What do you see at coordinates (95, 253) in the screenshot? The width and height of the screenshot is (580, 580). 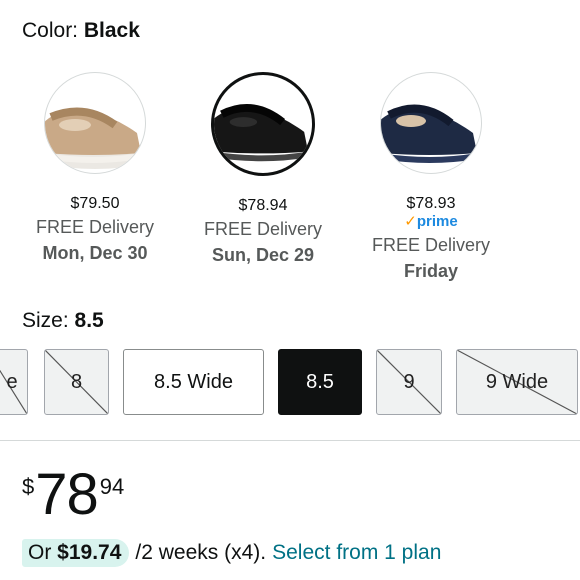 I see `swatch-delivery-date: Mon, Dec 30` at bounding box center [95, 253].